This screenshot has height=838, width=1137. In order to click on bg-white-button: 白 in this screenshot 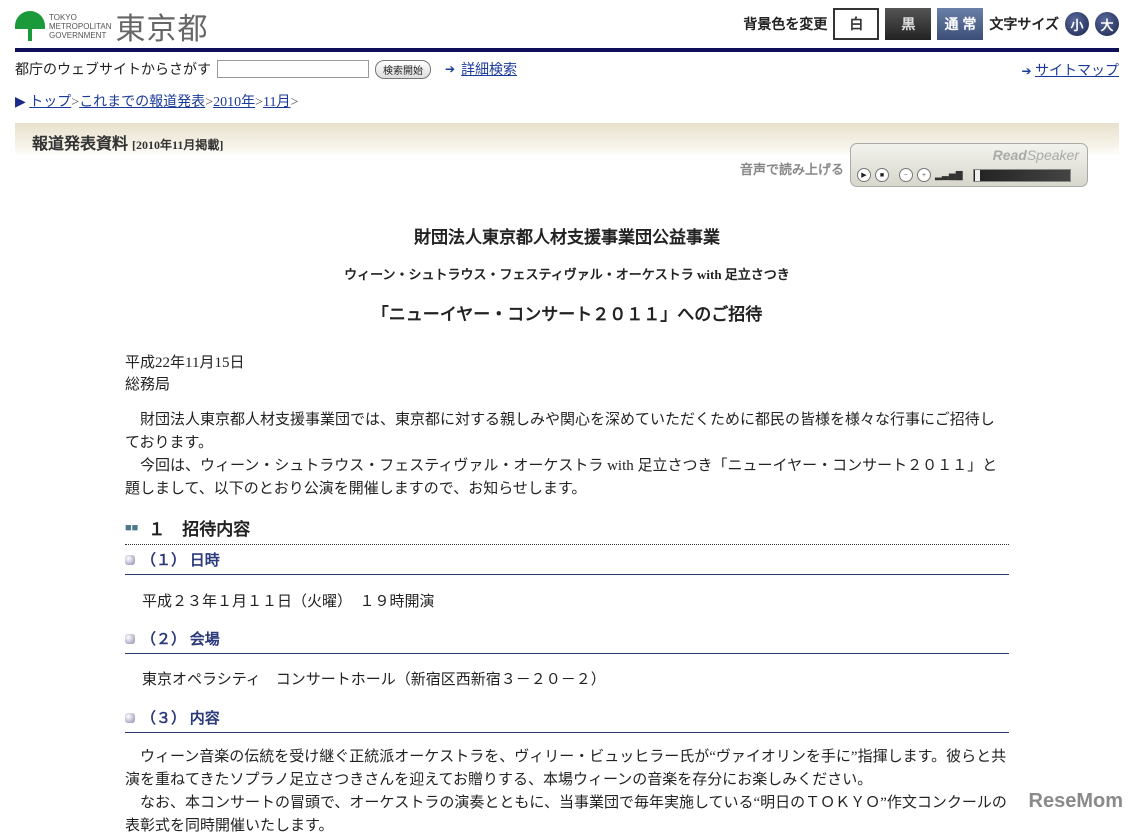, I will do `click(856, 24)`.